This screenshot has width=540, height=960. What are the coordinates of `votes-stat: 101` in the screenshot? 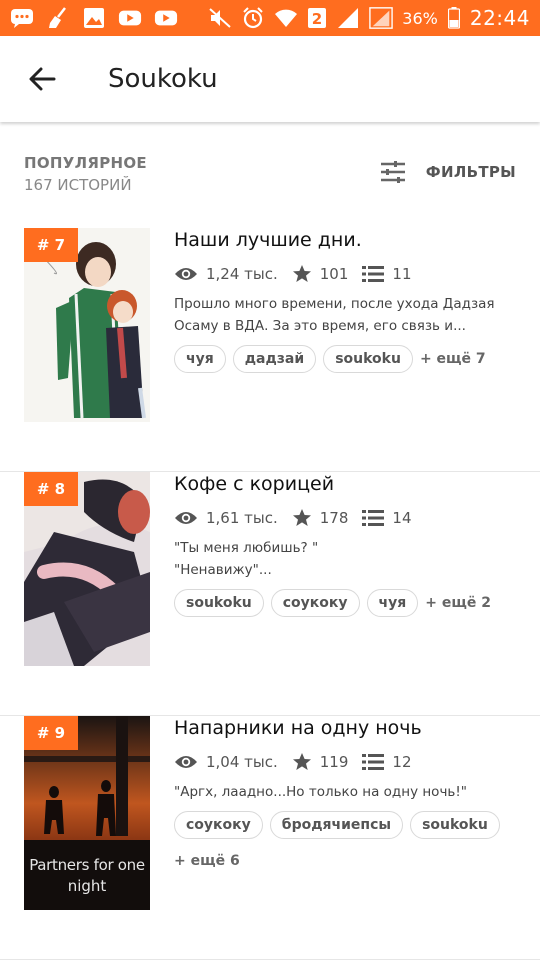 It's located at (320, 274).